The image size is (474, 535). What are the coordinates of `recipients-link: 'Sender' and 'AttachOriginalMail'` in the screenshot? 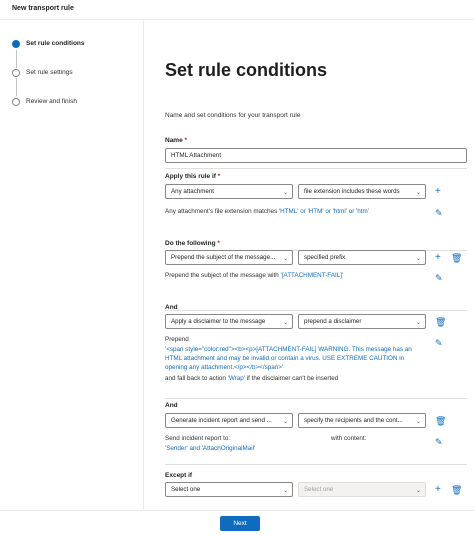 It's located at (210, 448).